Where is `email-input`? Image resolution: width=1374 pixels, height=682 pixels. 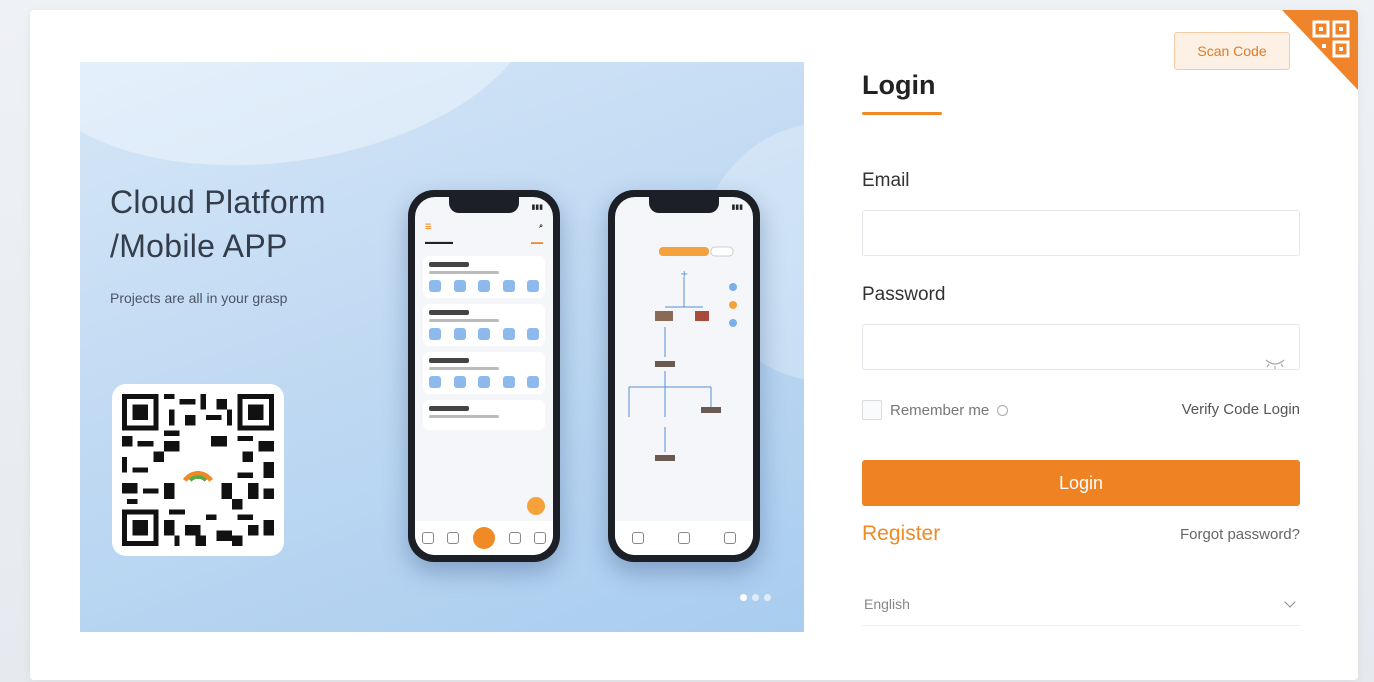 email-input is located at coordinates (1081, 233).